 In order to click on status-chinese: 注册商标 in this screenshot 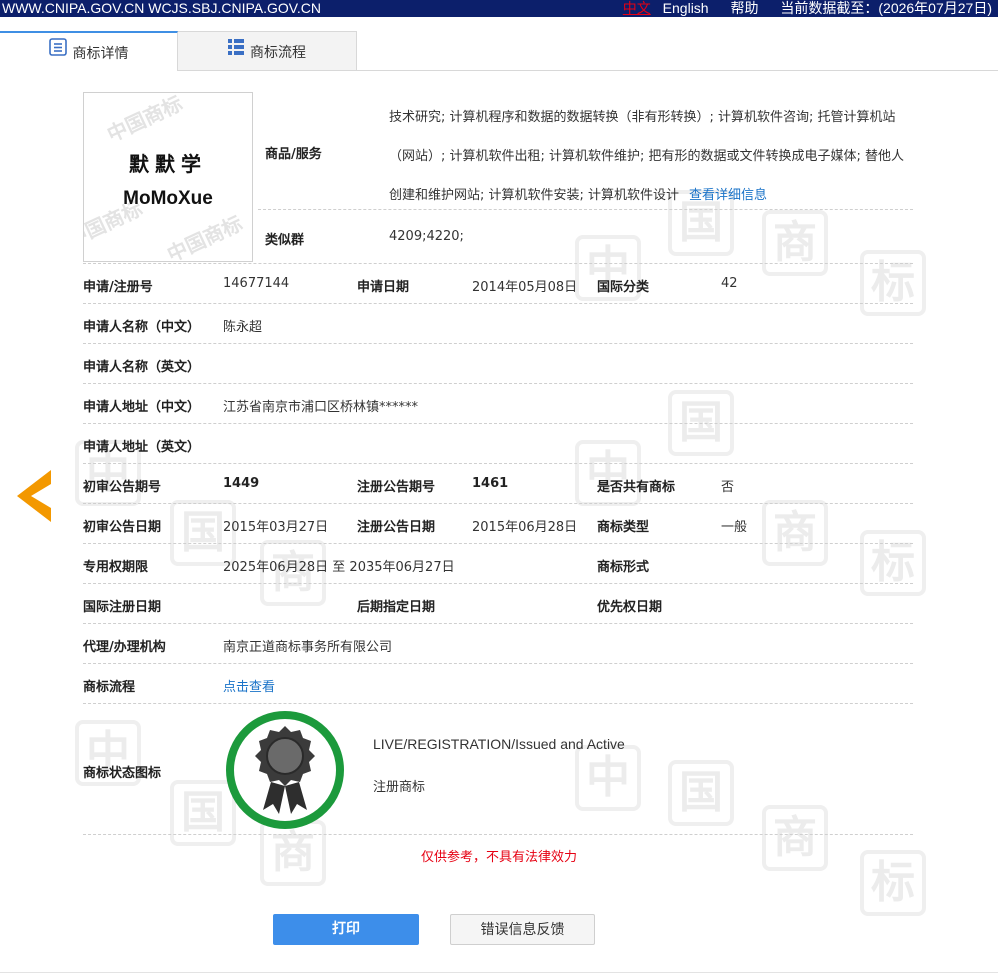, I will do `click(399, 787)`.